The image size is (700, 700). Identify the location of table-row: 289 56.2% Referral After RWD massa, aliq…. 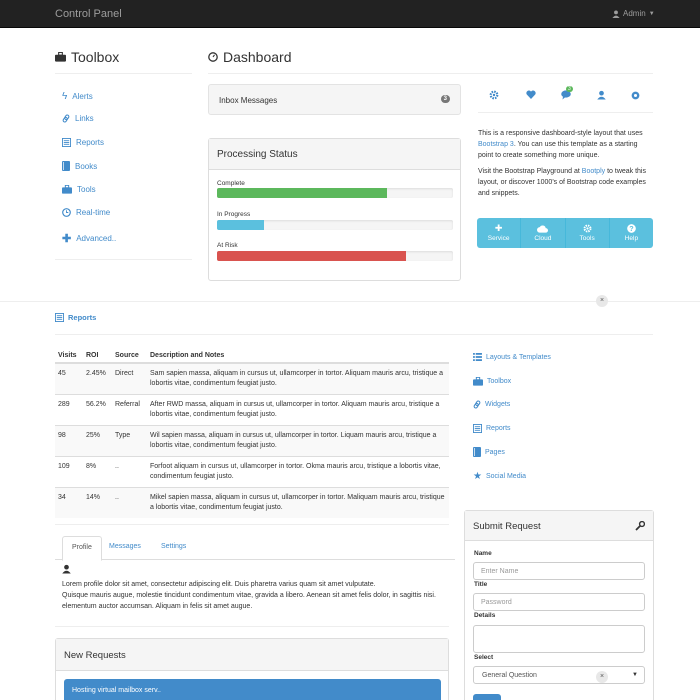
(252, 410).